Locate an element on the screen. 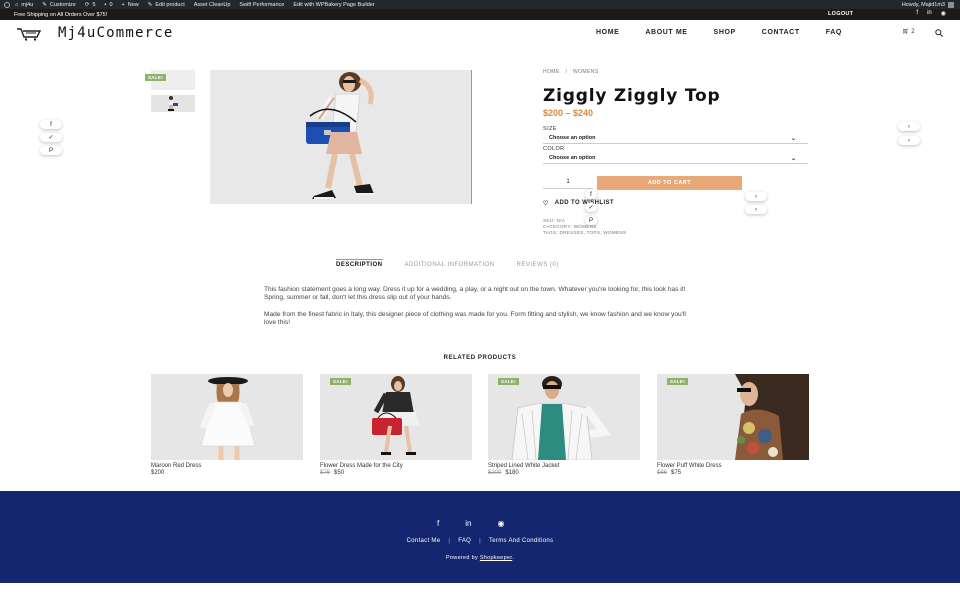  related-product-name: Flower Dress Made for the City is located at coordinates (396, 466).